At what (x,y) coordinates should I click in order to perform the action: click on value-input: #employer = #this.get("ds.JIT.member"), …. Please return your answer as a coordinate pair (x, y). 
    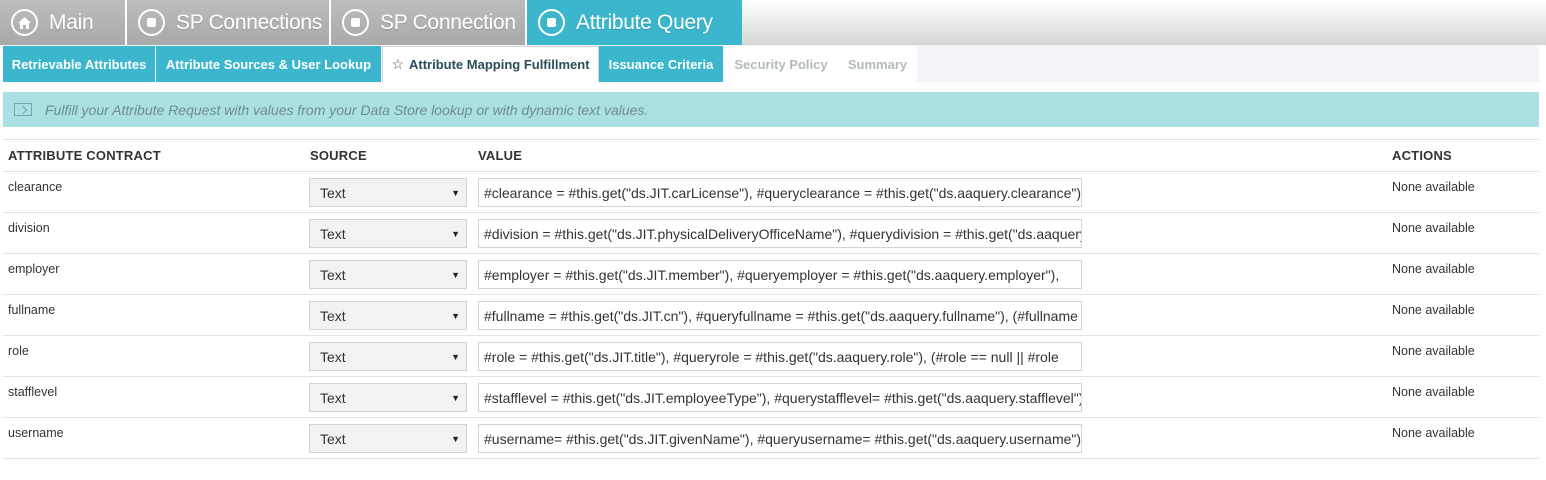
    Looking at the image, I should click on (780, 274).